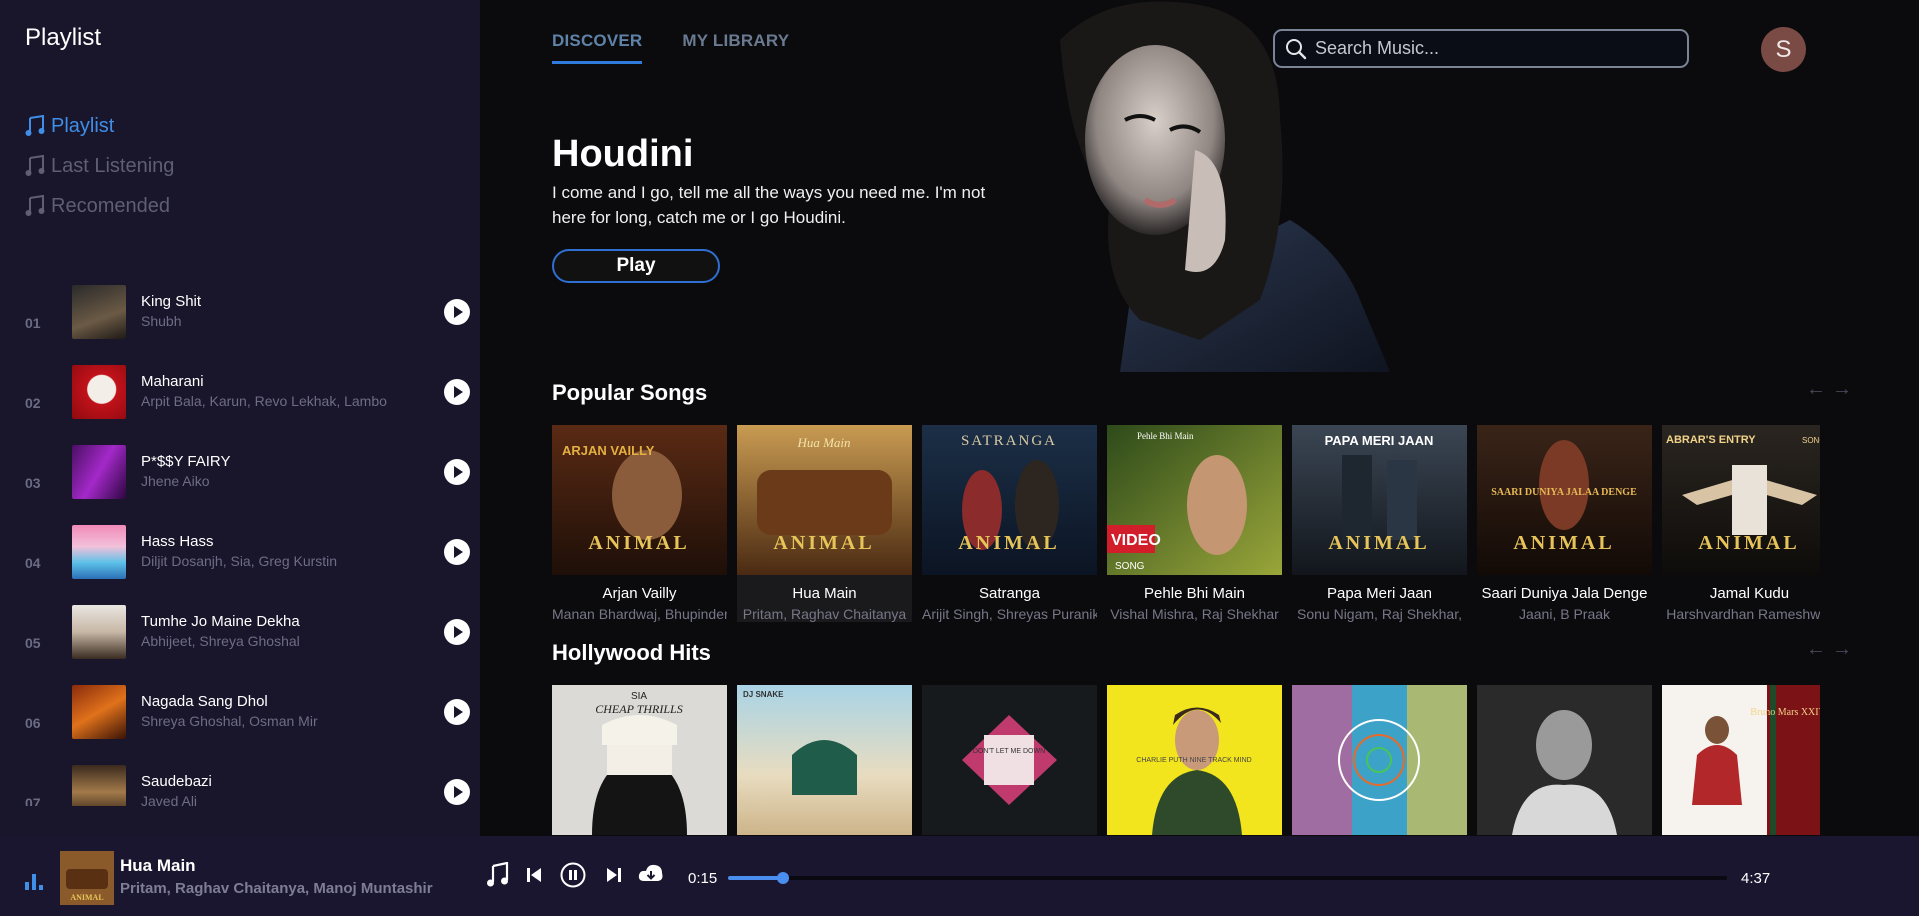 The height and width of the screenshot is (916, 1919). I want to click on song-title: Saudebazi, so click(176, 781).